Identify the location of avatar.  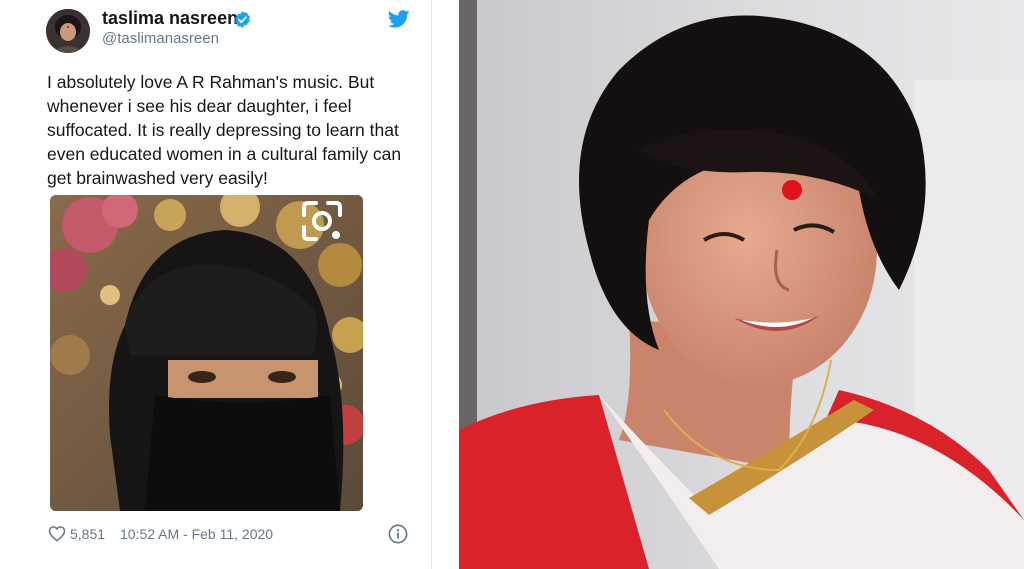
(68, 31).